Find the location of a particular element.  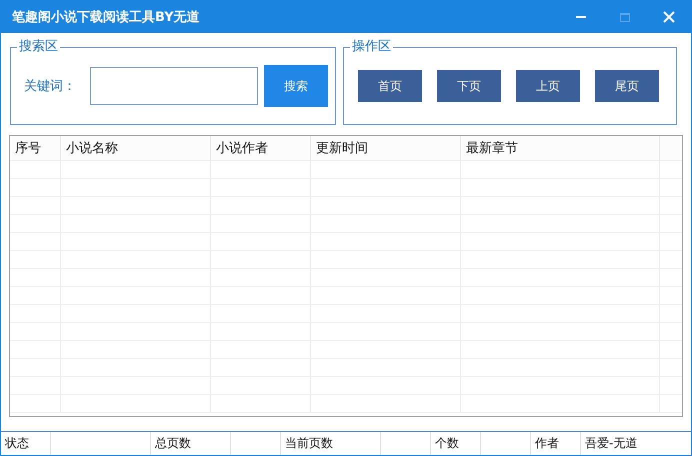

page-button: 上页 is located at coordinates (548, 86).